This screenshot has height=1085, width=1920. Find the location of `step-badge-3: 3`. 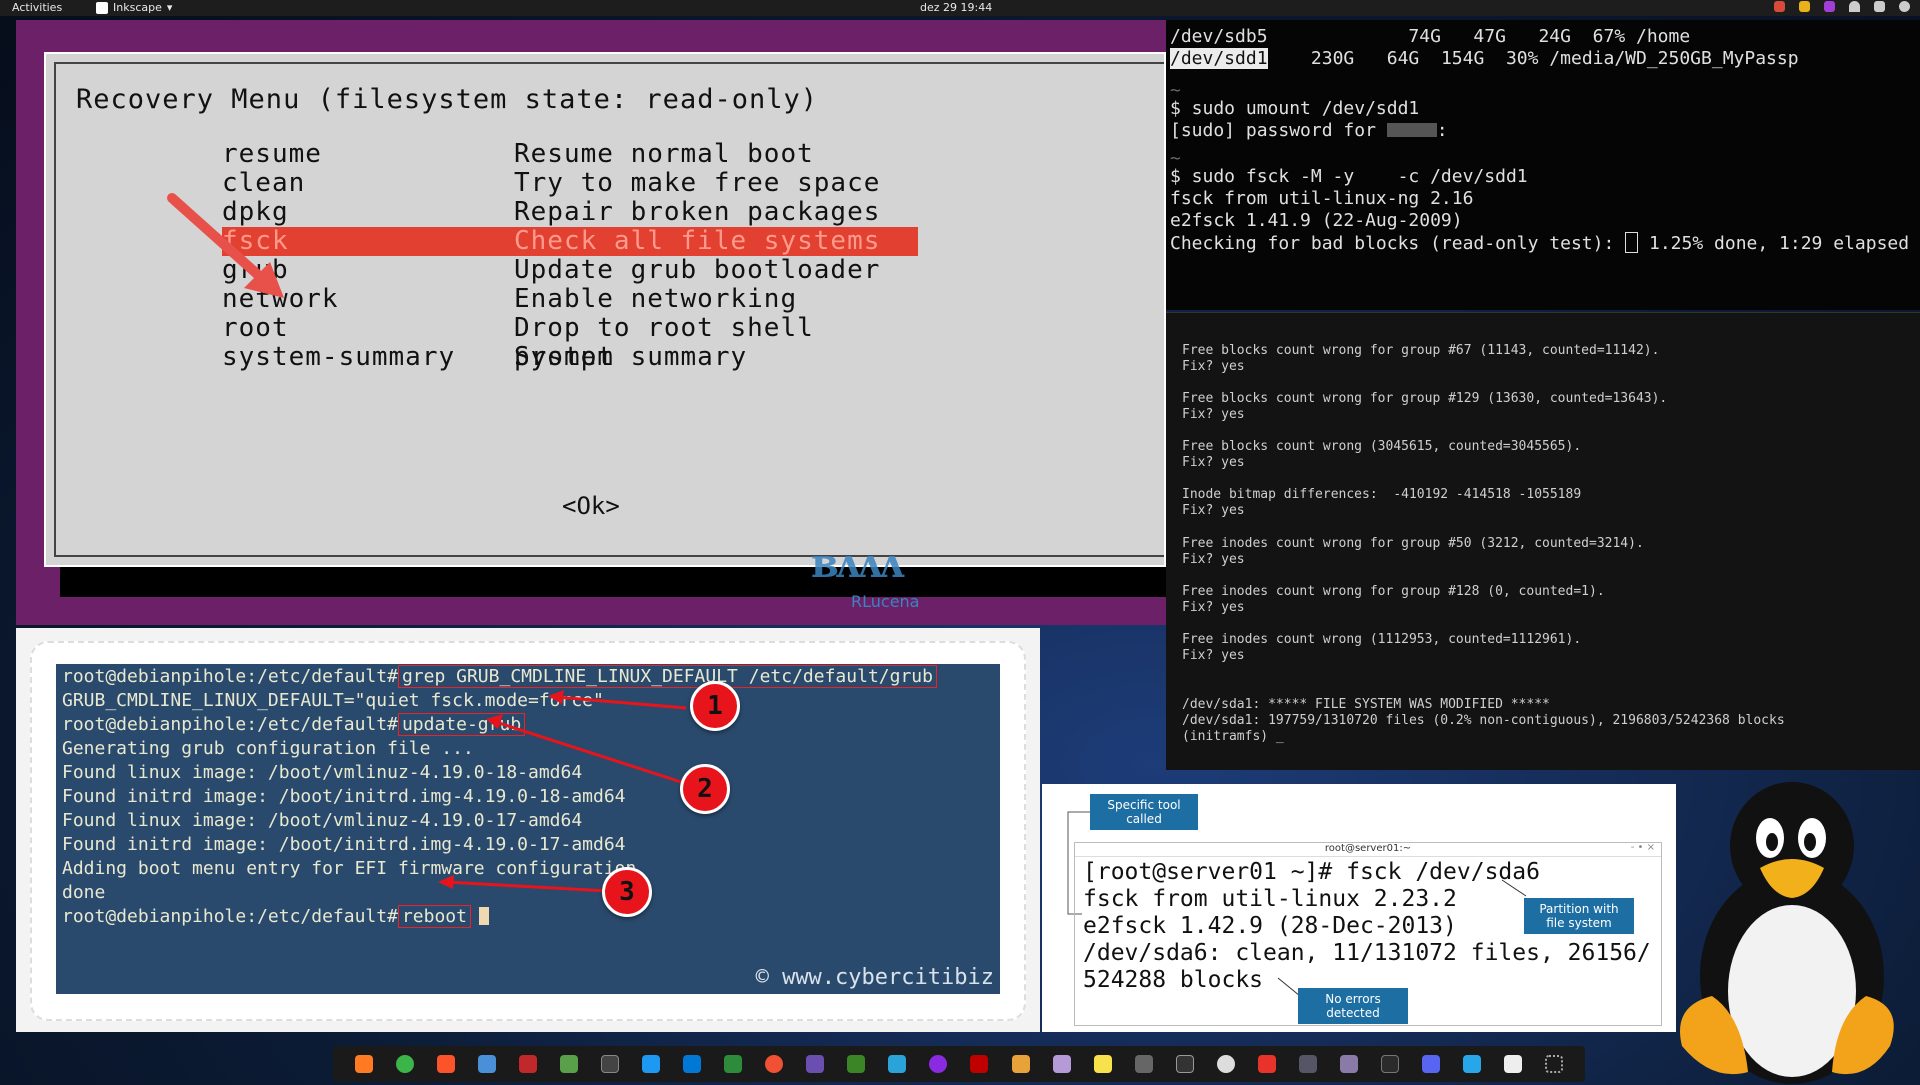

step-badge-3: 3 is located at coordinates (627, 892).